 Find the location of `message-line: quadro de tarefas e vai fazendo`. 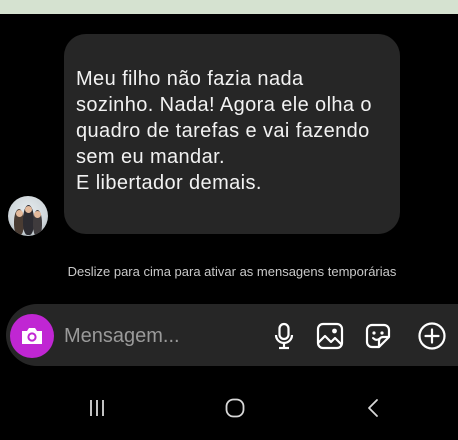

message-line: quadro de tarefas e vai fazendo is located at coordinates (223, 131).